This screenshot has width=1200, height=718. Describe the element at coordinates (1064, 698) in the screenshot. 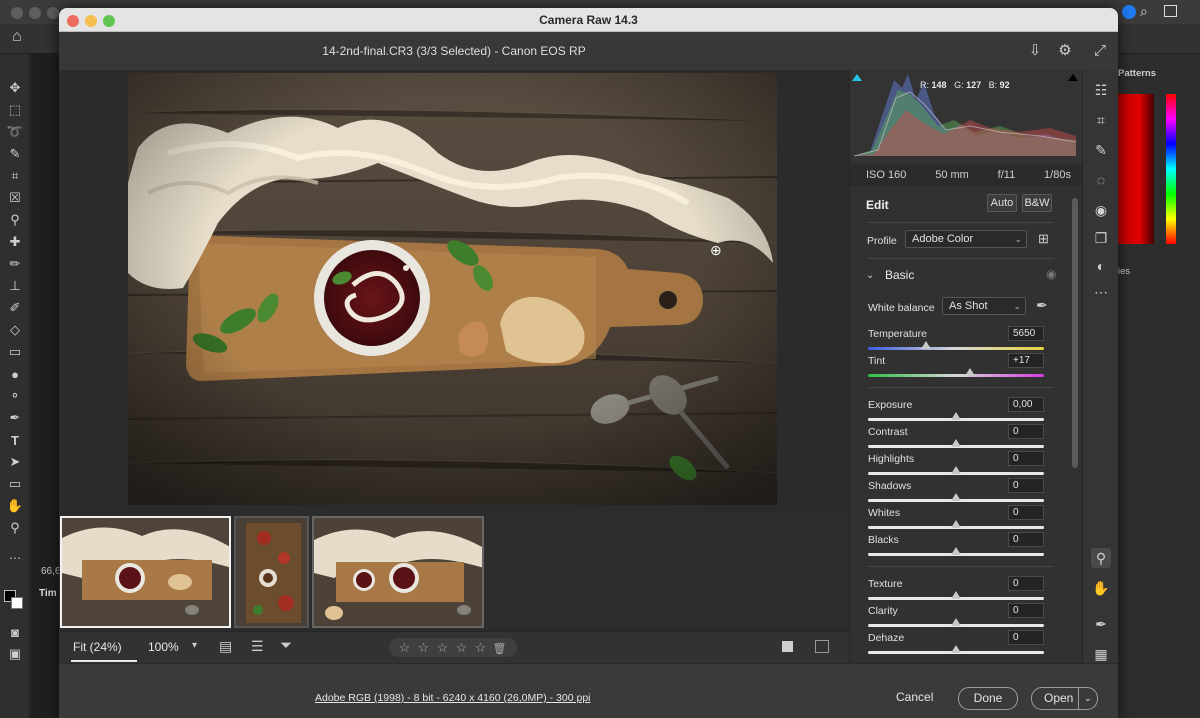

I see `open-button: Open ⌄` at that location.